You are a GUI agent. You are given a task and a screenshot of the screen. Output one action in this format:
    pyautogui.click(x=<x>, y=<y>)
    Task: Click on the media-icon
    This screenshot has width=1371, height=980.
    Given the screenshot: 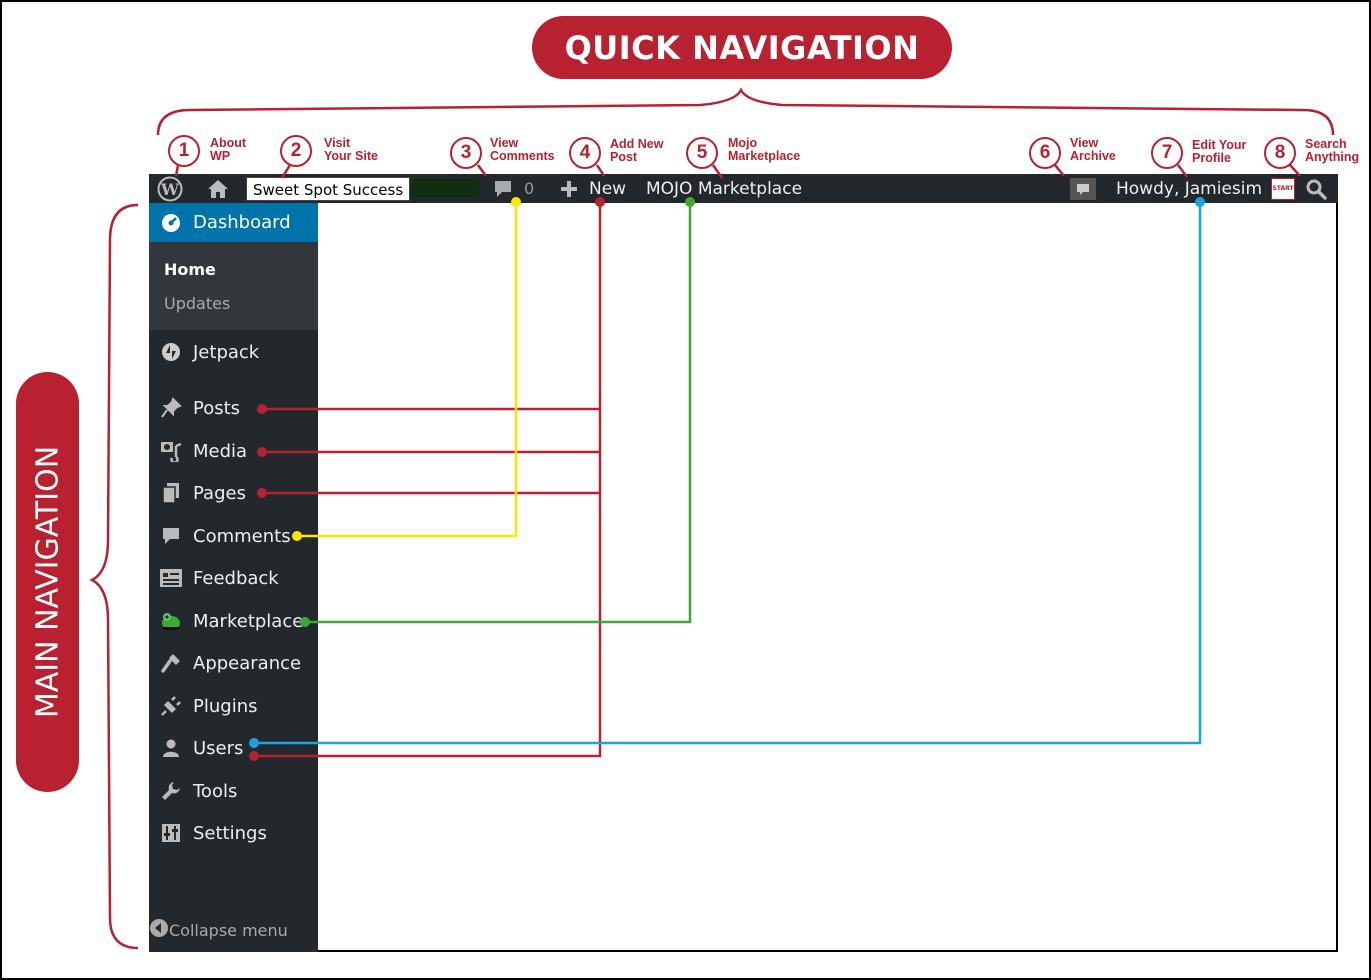 What is the action you would take?
    pyautogui.click(x=171, y=451)
    